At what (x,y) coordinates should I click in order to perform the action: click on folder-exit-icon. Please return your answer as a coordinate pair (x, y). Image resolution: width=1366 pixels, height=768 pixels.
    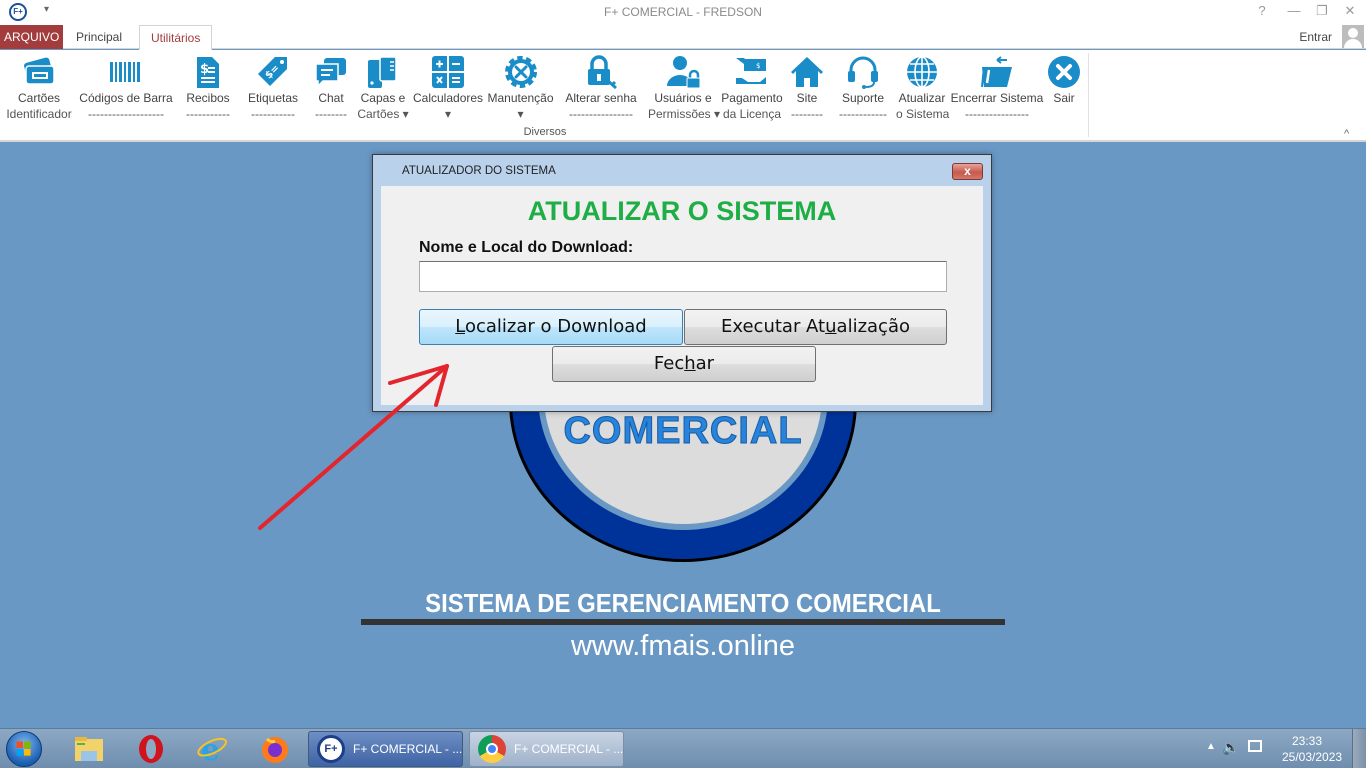
    Looking at the image, I should click on (997, 72).